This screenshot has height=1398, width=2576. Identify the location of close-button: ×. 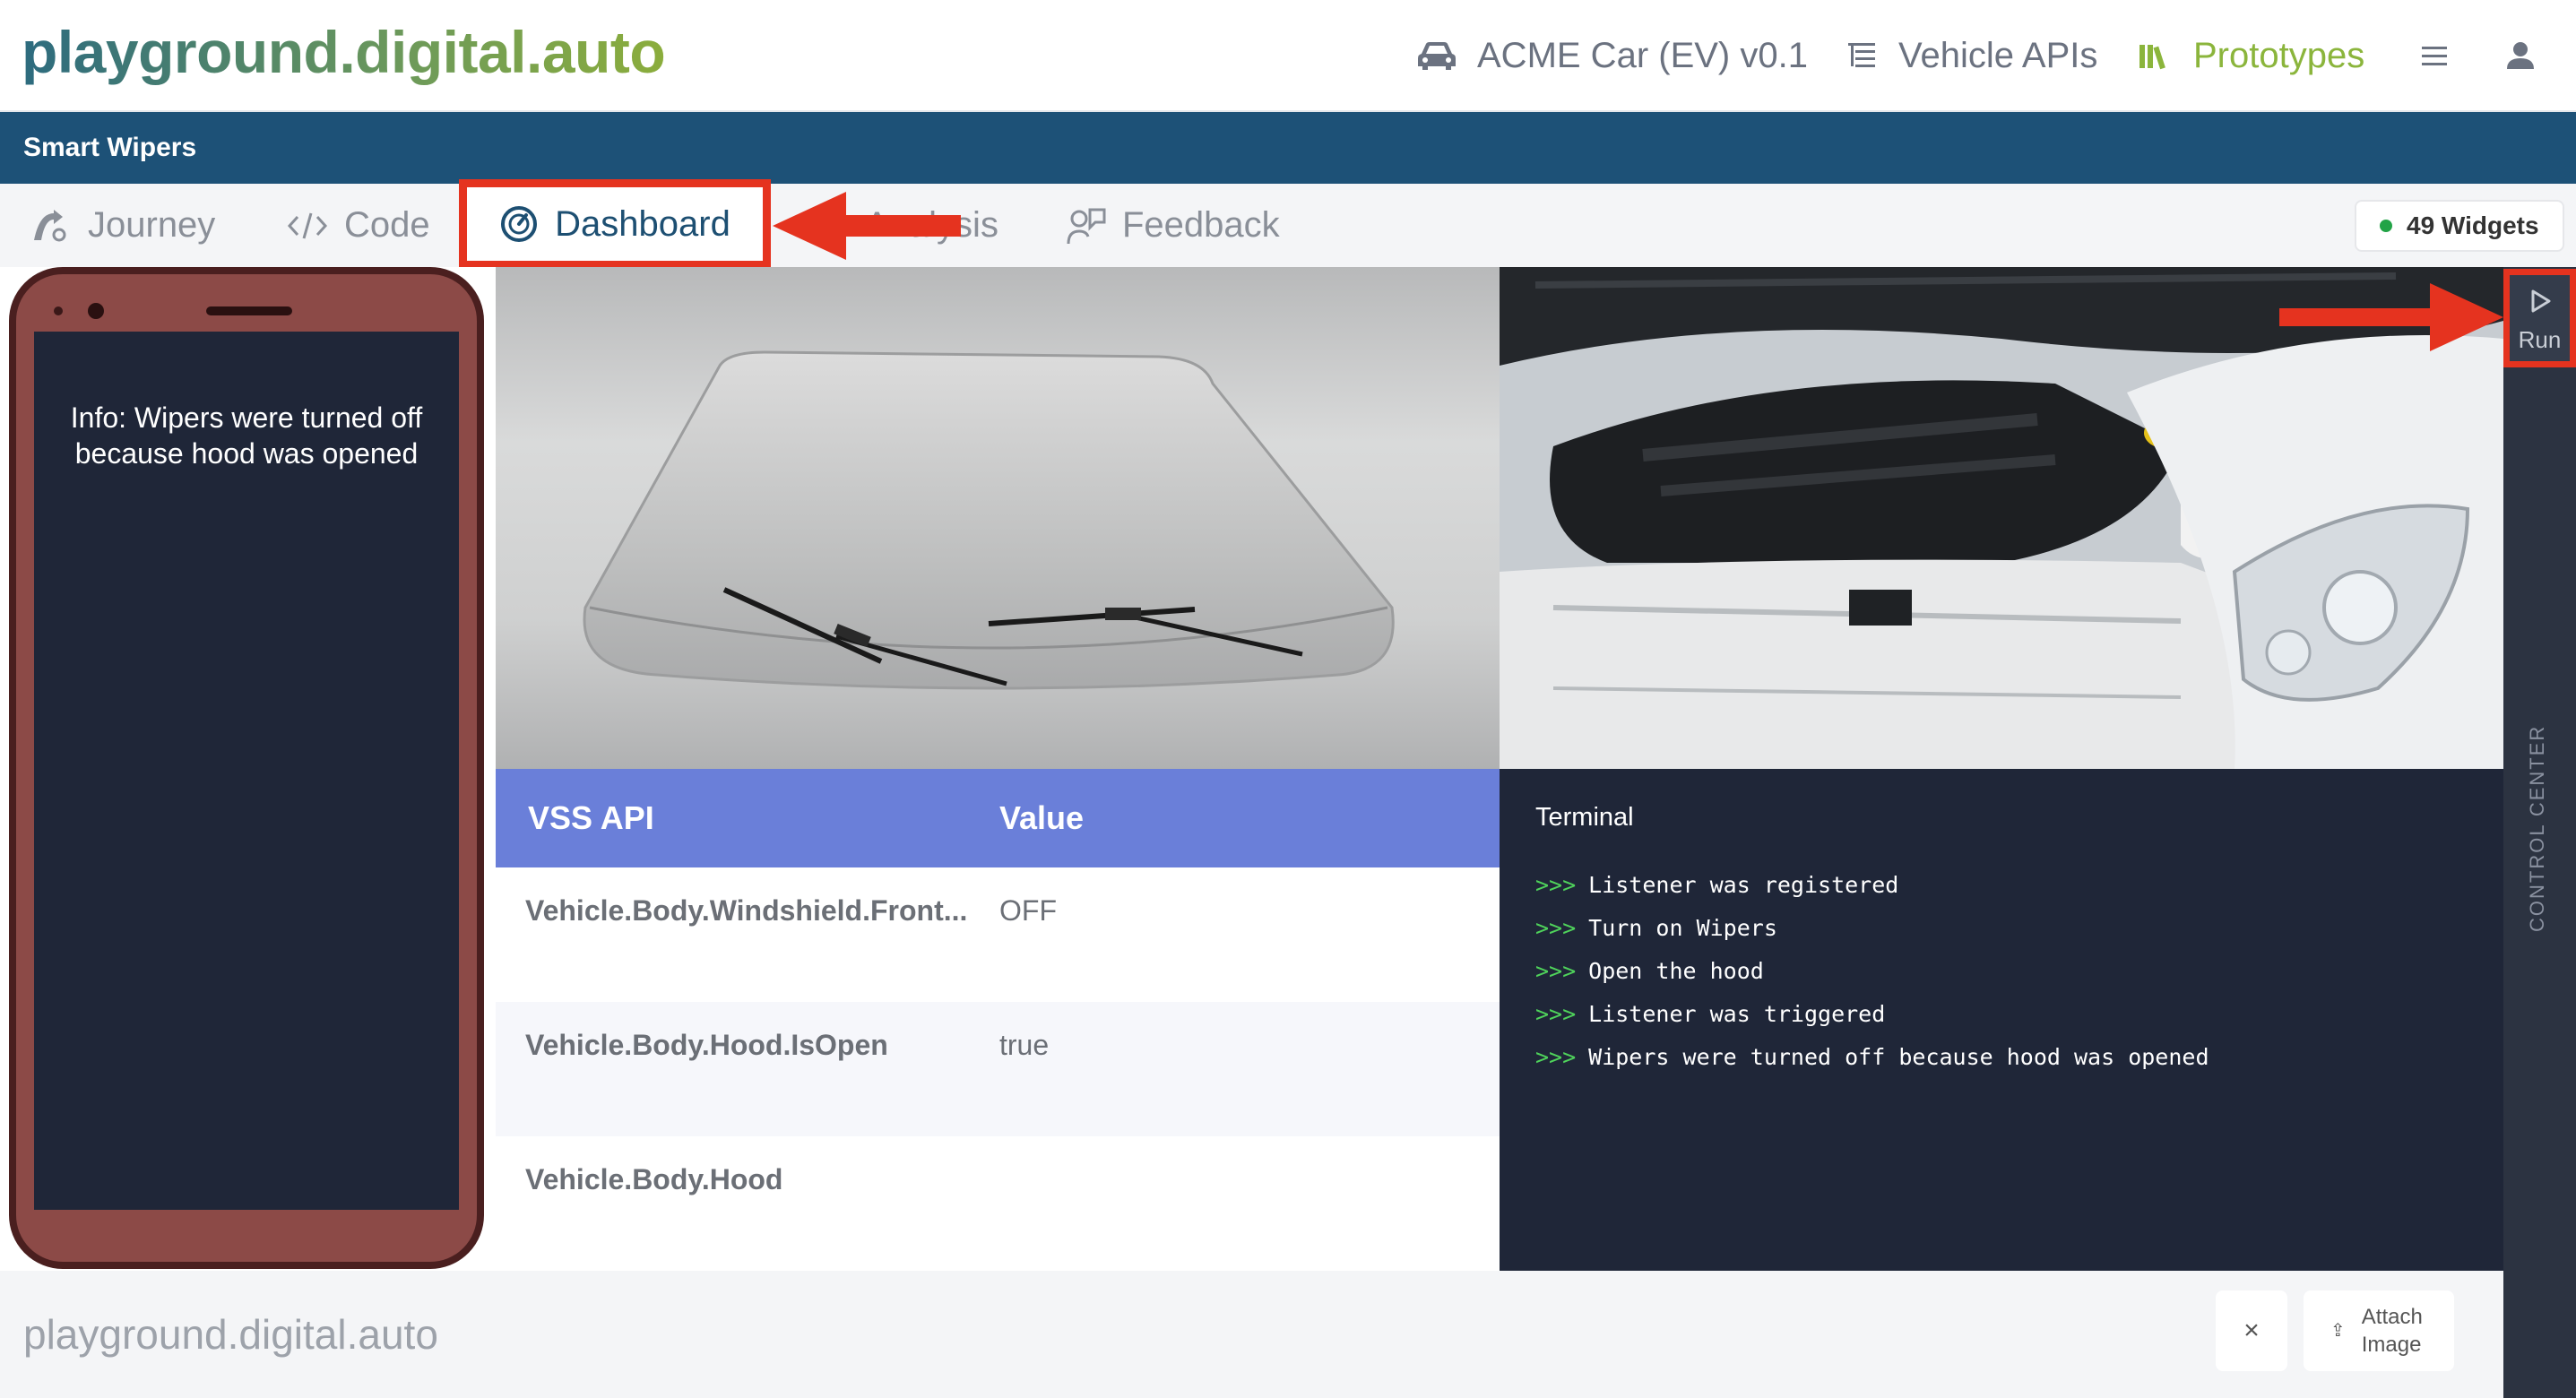
(2251, 1330).